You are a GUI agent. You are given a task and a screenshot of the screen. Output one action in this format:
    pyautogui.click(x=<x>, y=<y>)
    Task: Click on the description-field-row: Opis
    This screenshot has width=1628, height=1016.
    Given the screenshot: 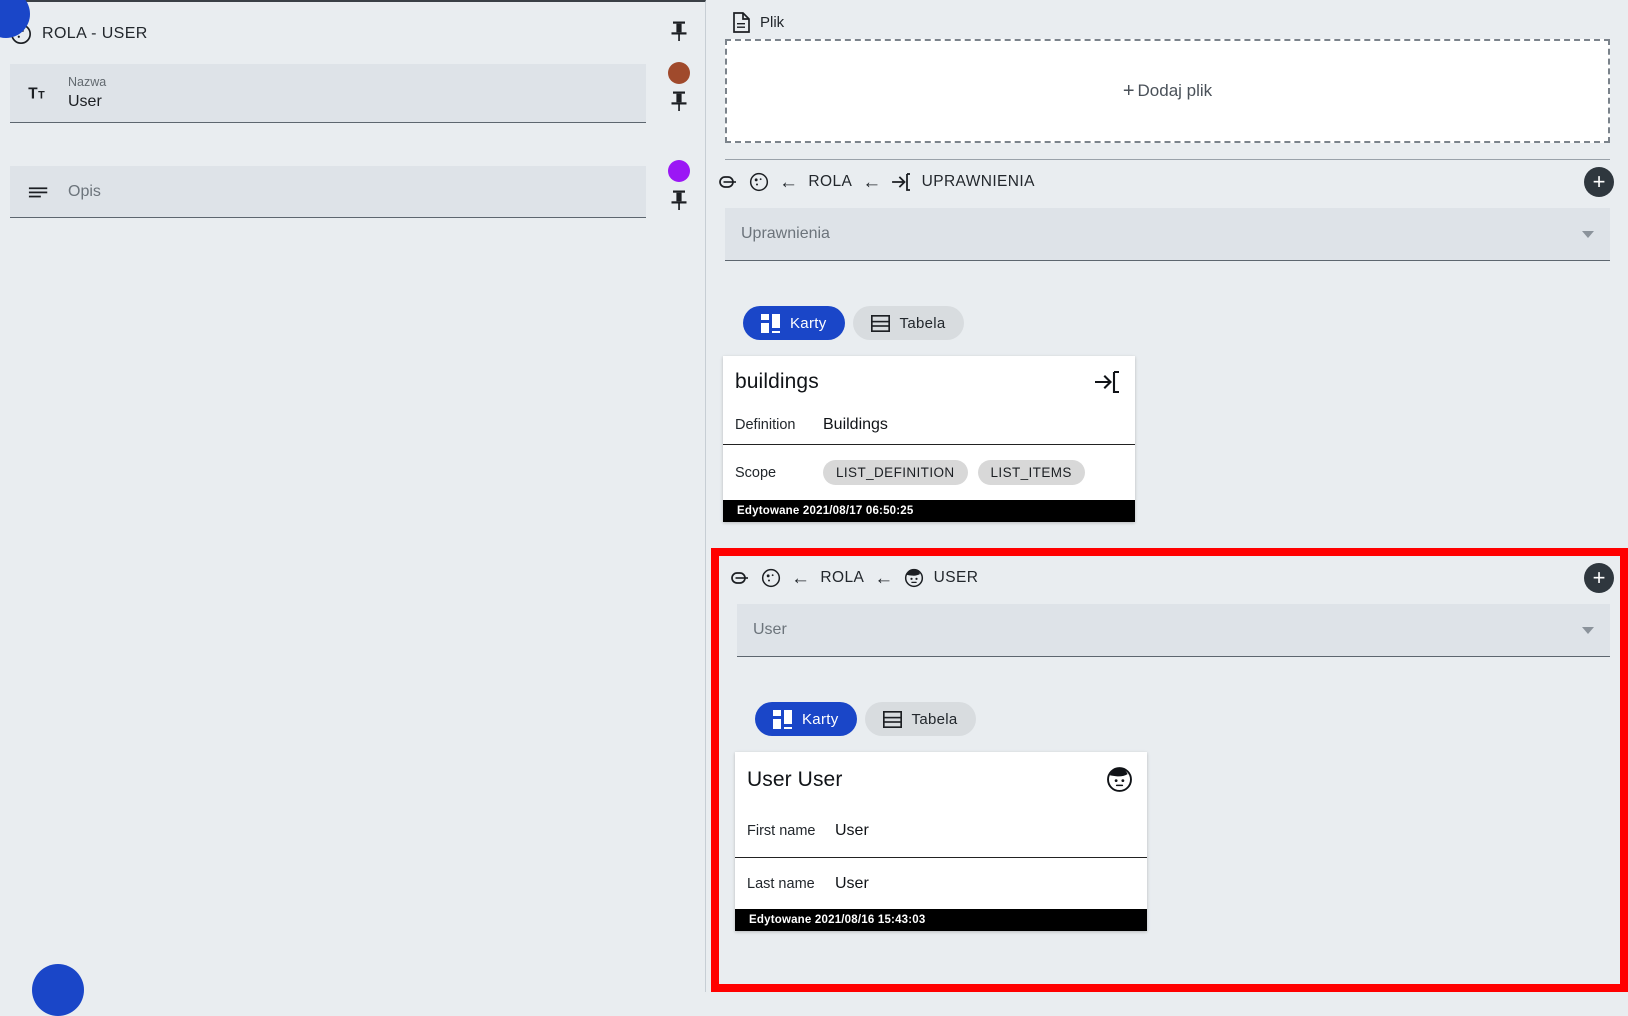 What is the action you would take?
    pyautogui.click(x=328, y=192)
    